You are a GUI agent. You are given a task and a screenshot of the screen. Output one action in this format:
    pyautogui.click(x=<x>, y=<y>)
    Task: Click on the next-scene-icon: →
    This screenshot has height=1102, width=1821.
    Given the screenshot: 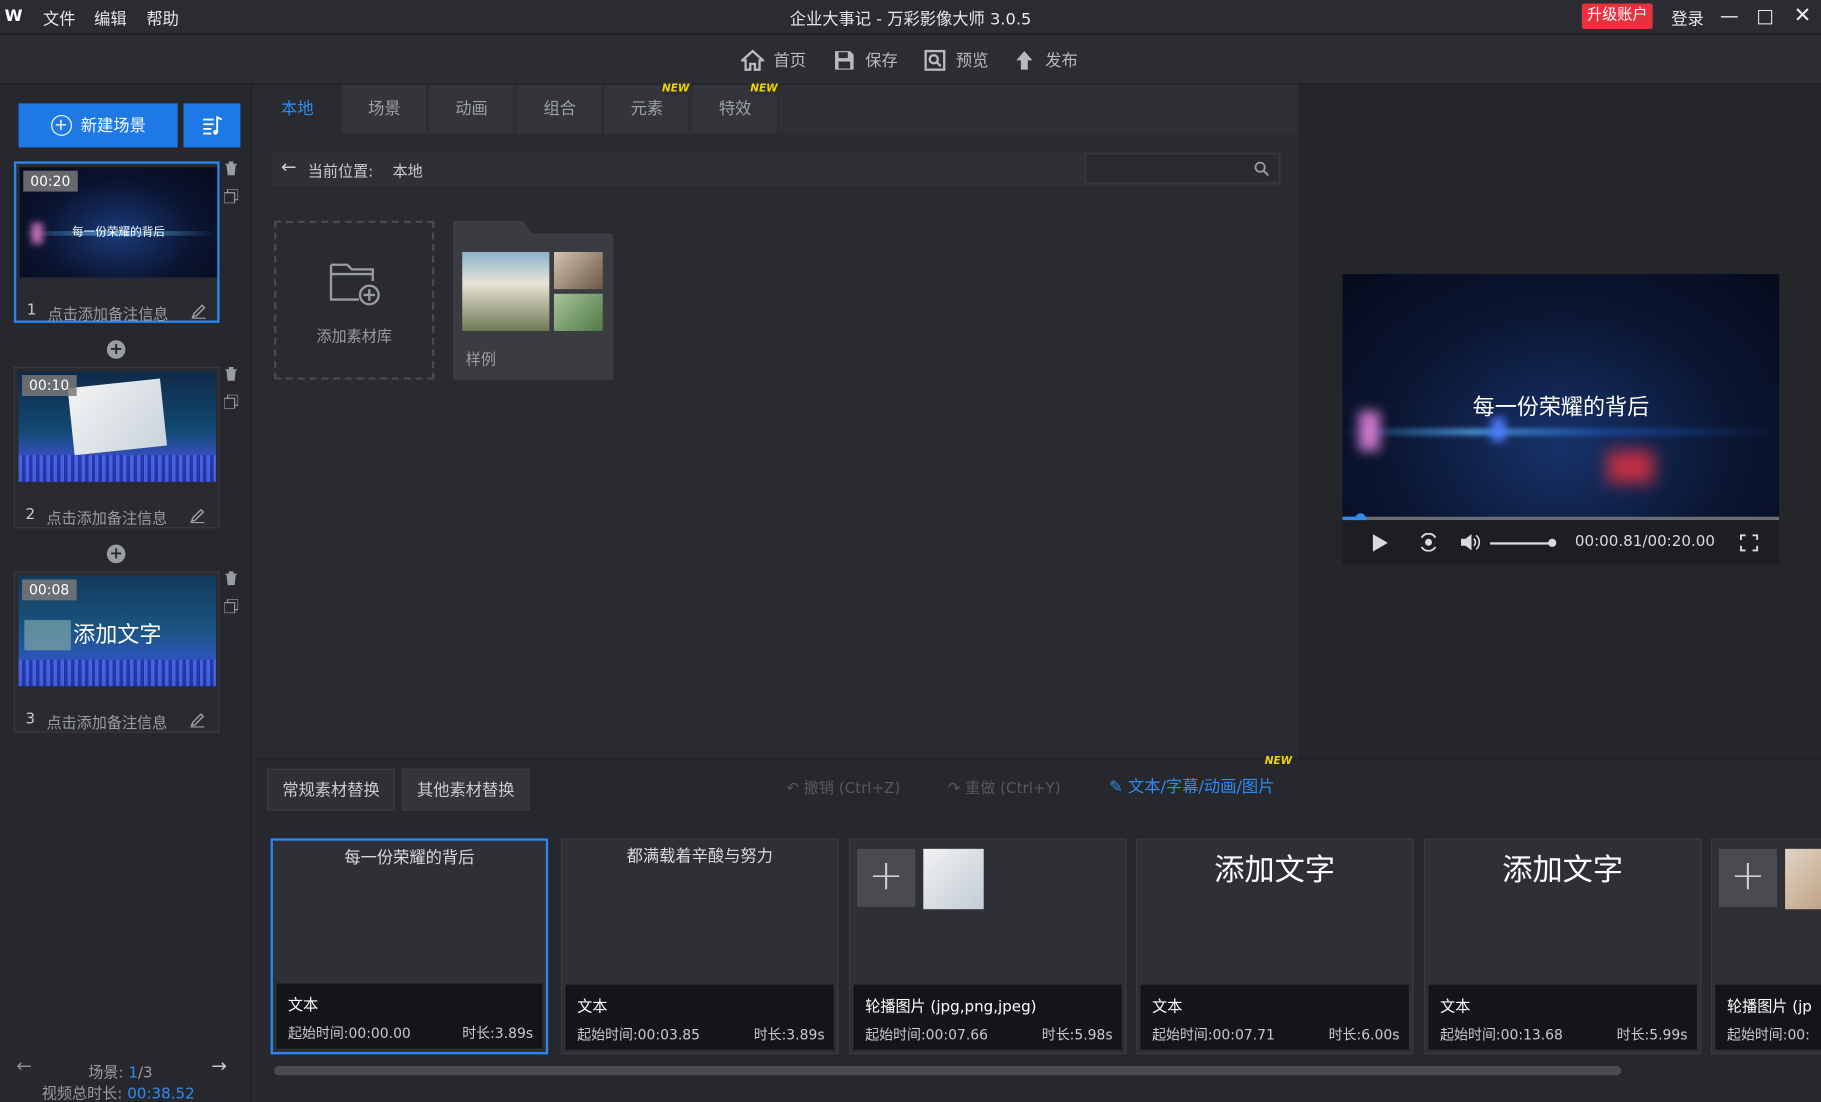 What is the action you would take?
    pyautogui.click(x=219, y=1065)
    